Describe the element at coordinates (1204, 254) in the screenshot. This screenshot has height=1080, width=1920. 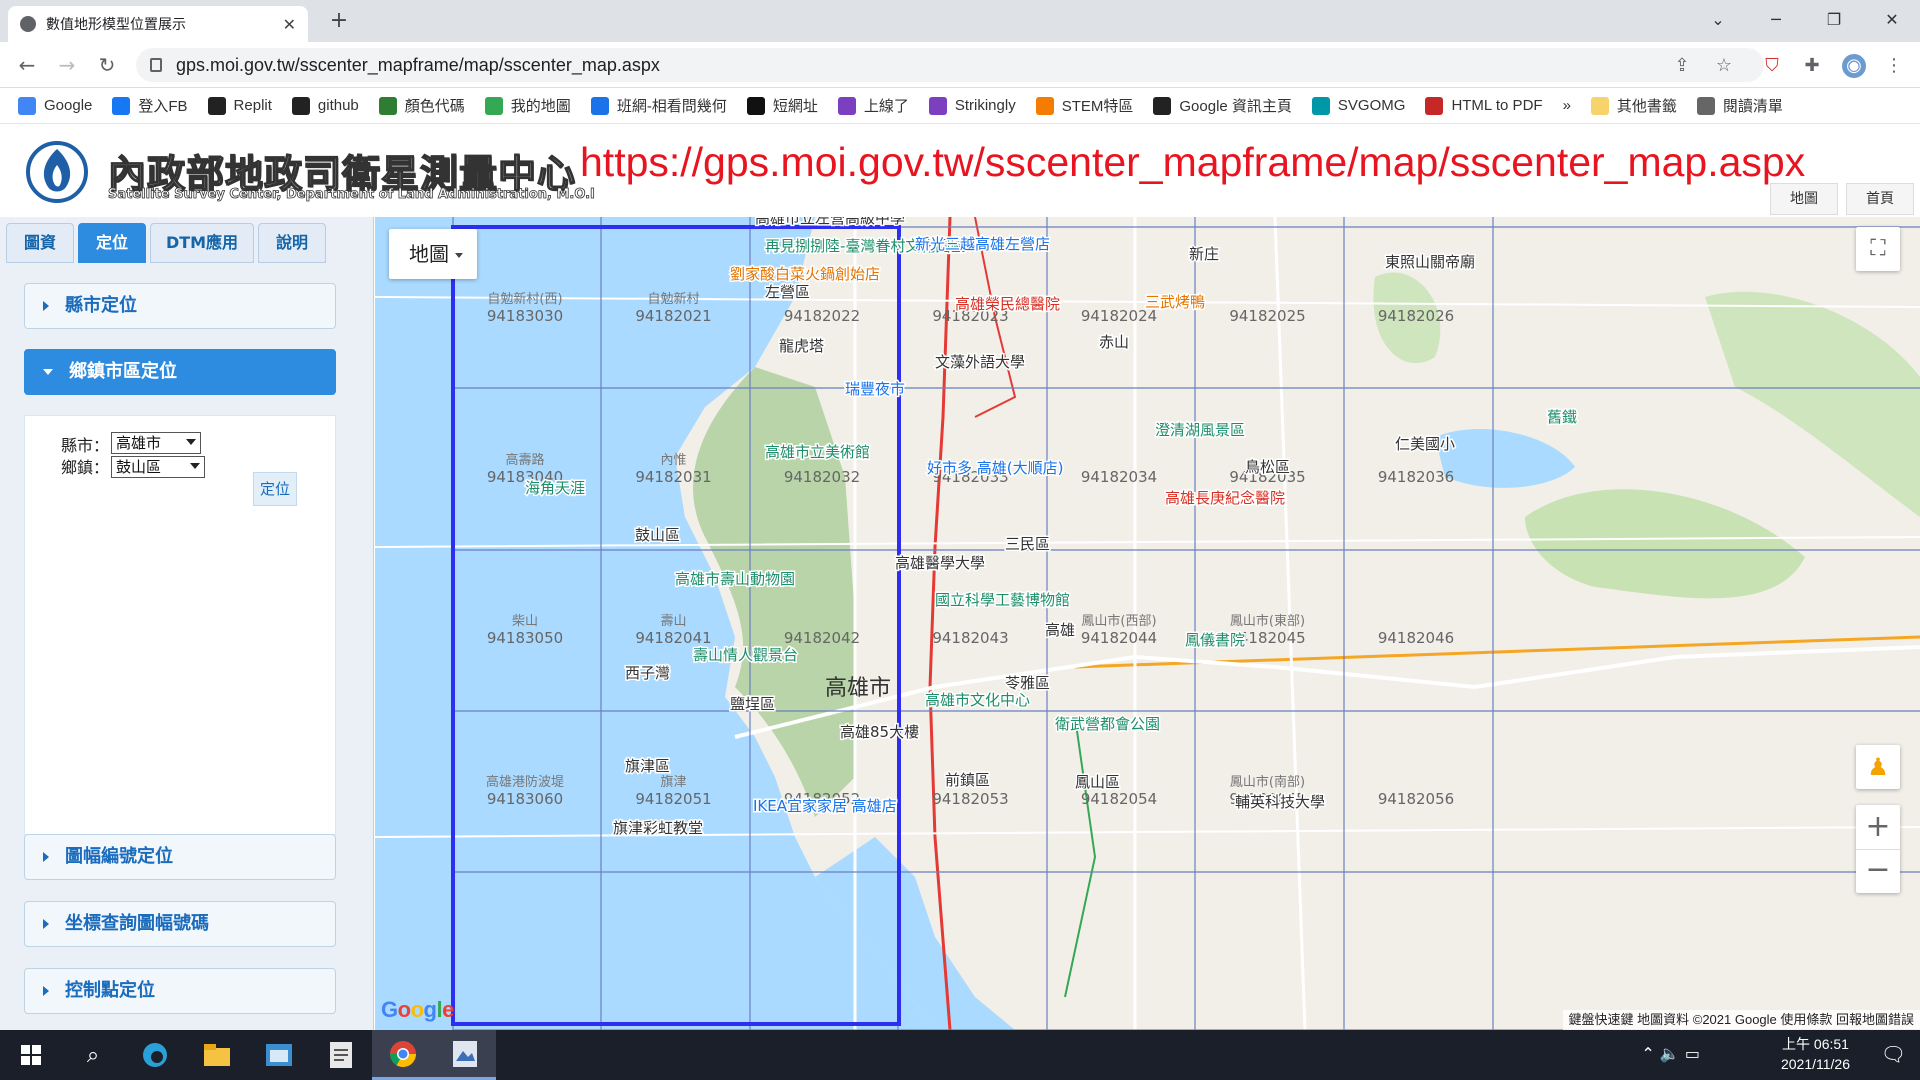
I see `poi-label: 新庄` at that location.